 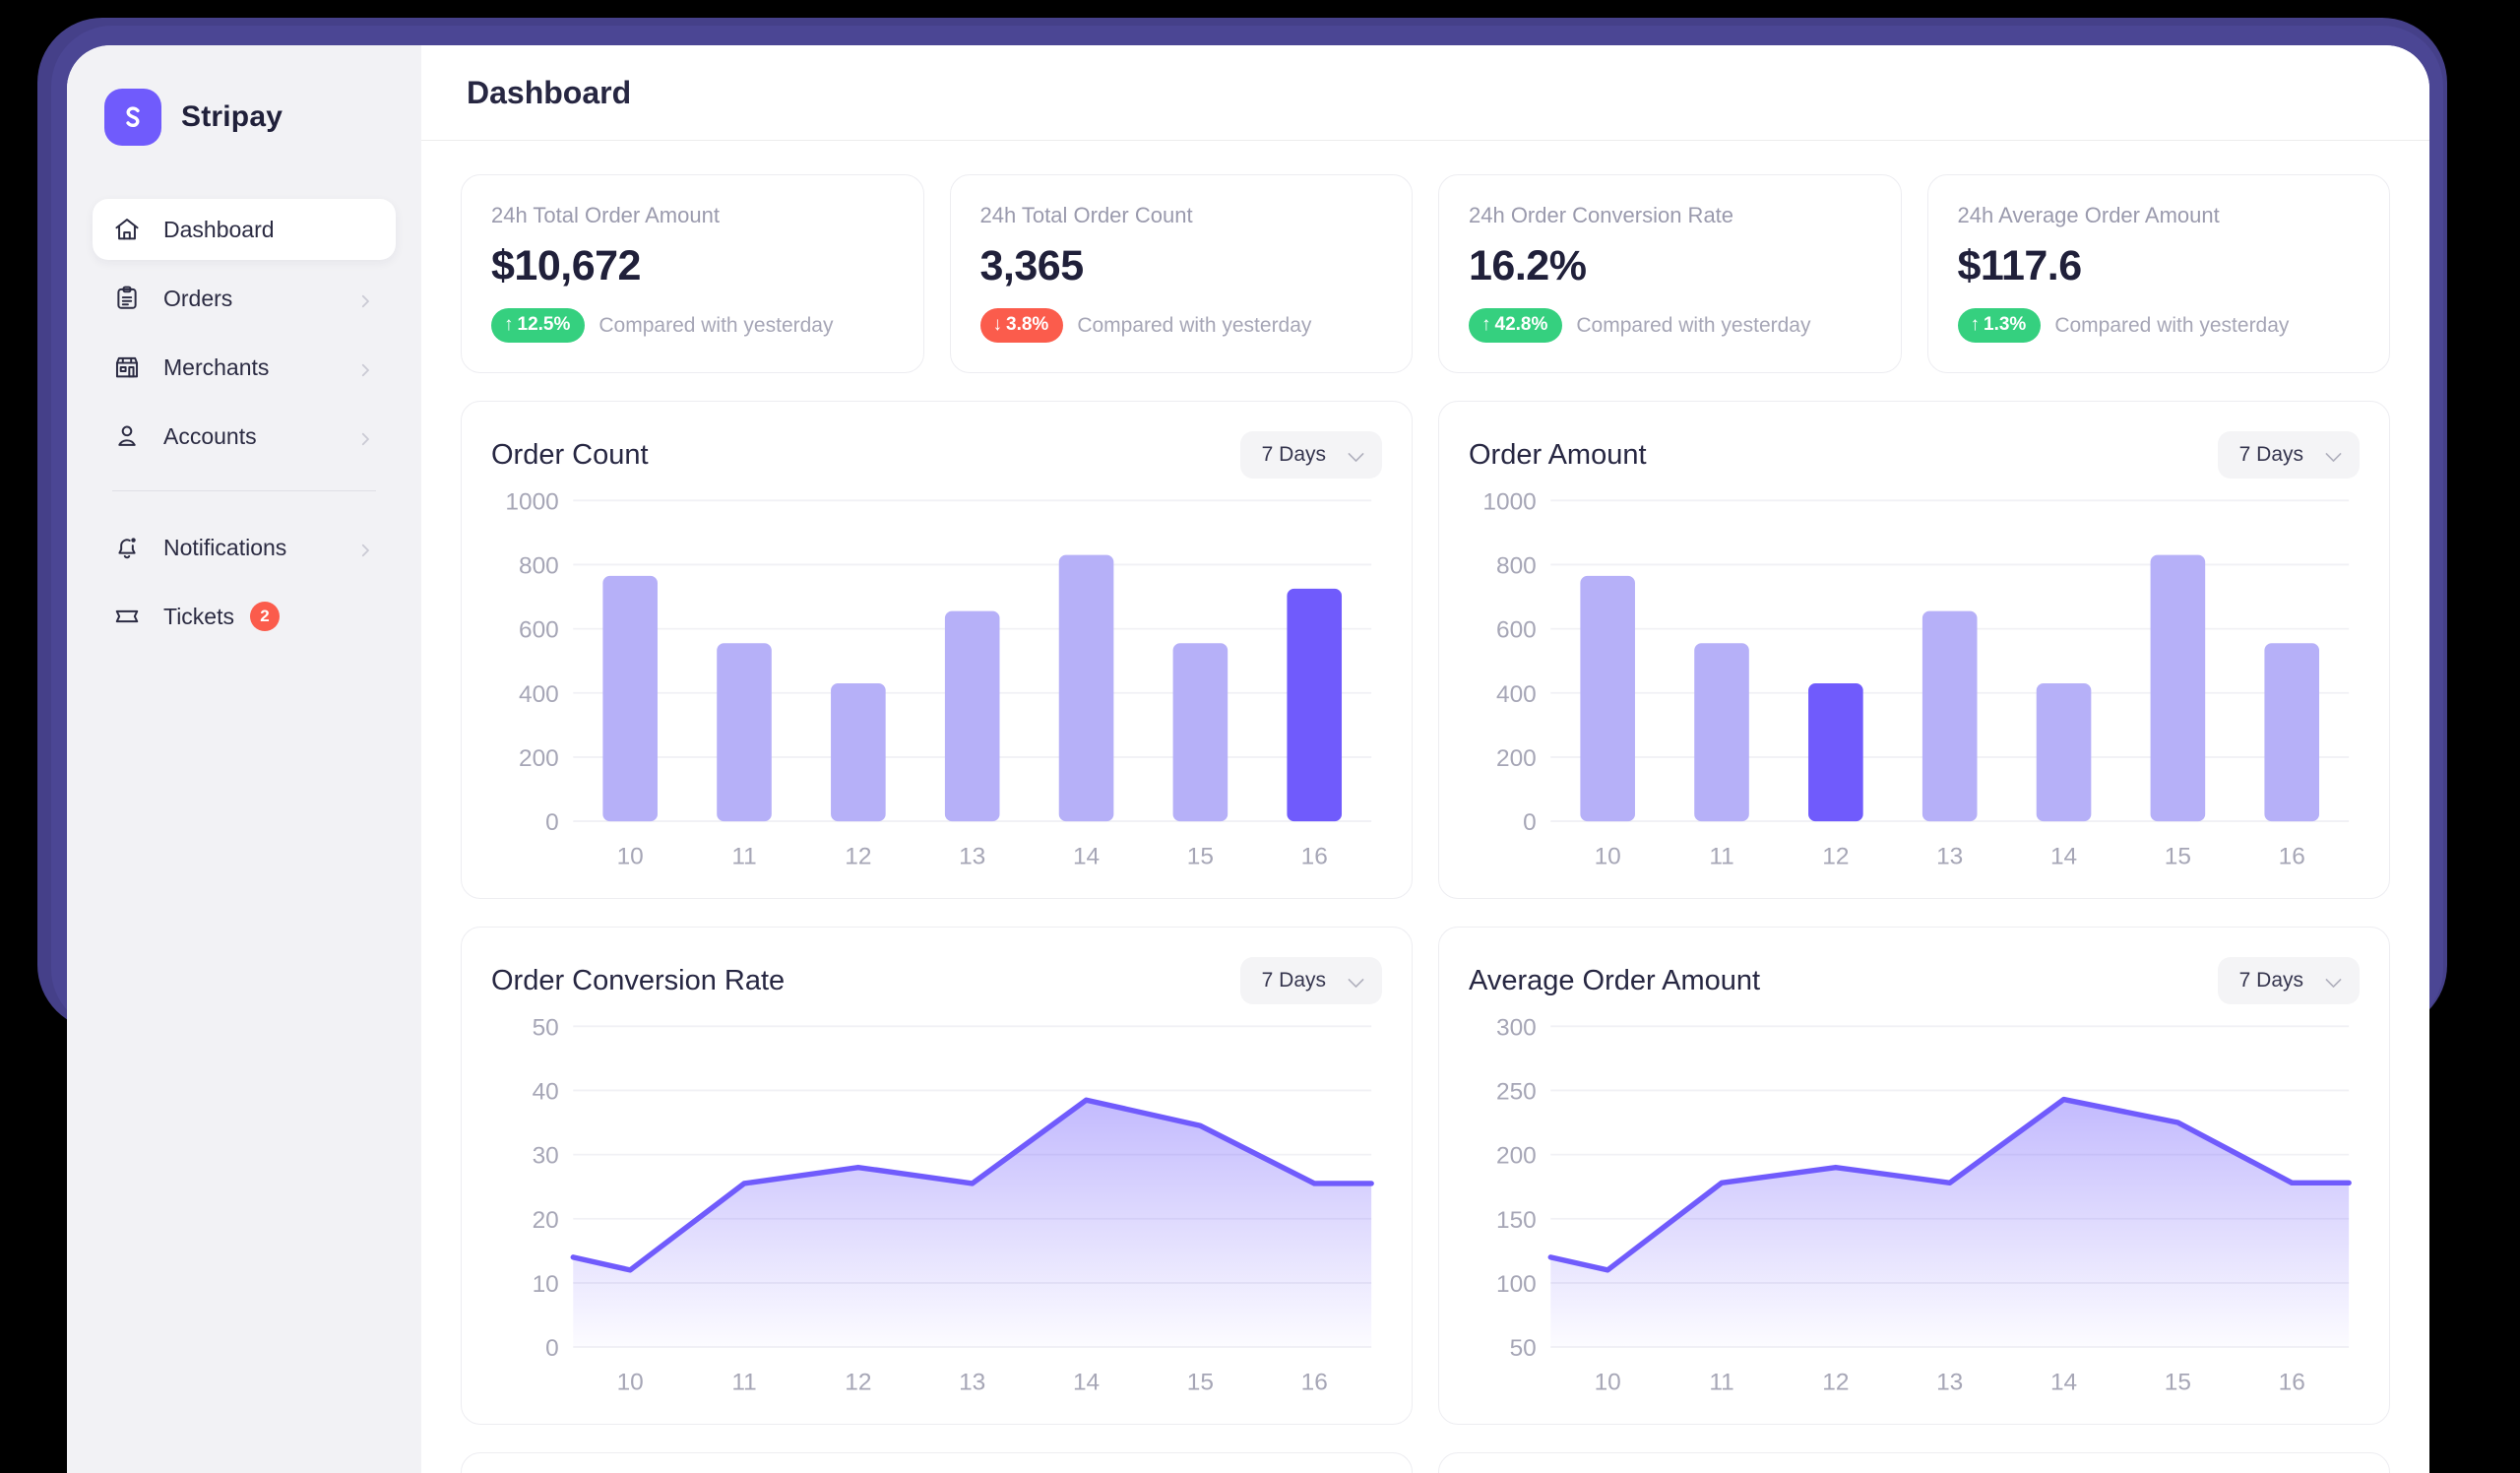 I want to click on y-axis-tick: 30, so click(x=546, y=1156).